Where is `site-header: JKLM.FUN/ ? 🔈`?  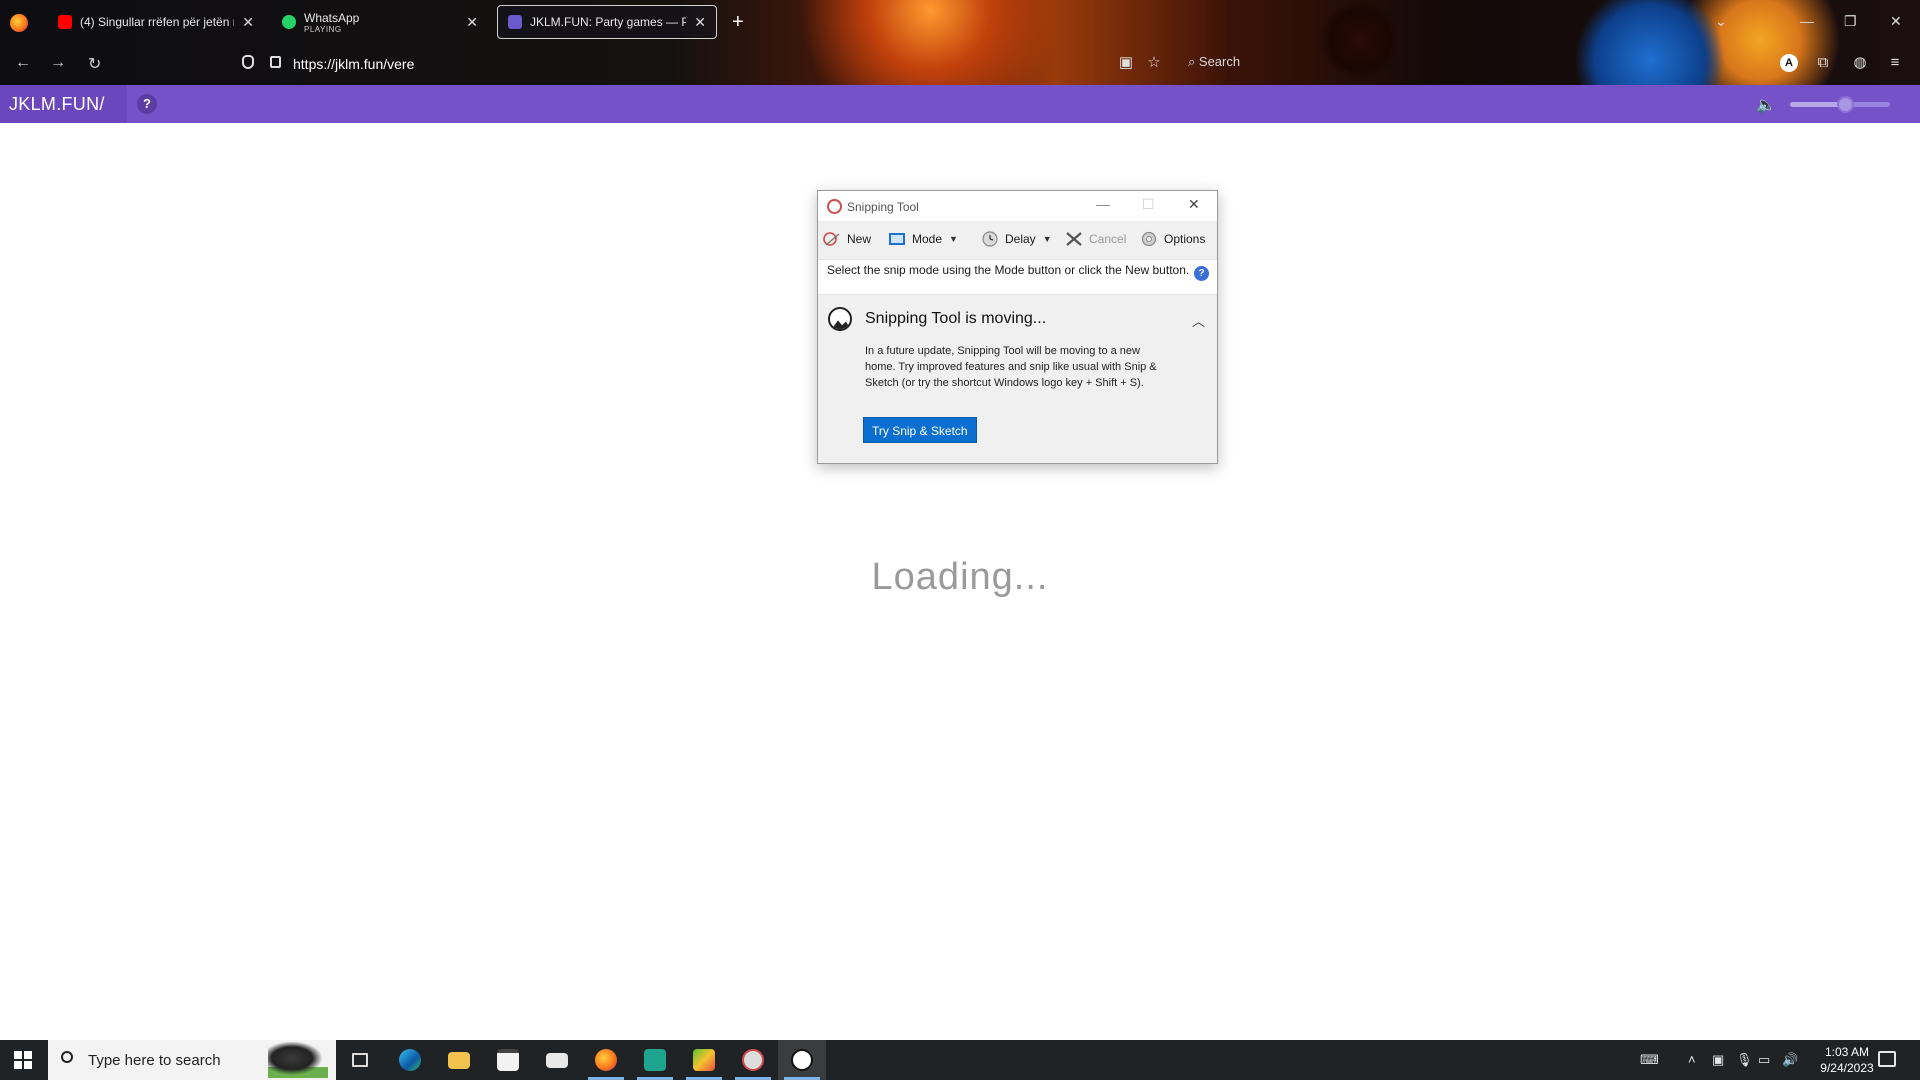
site-header: JKLM.FUN/ ? 🔈 is located at coordinates (960, 104).